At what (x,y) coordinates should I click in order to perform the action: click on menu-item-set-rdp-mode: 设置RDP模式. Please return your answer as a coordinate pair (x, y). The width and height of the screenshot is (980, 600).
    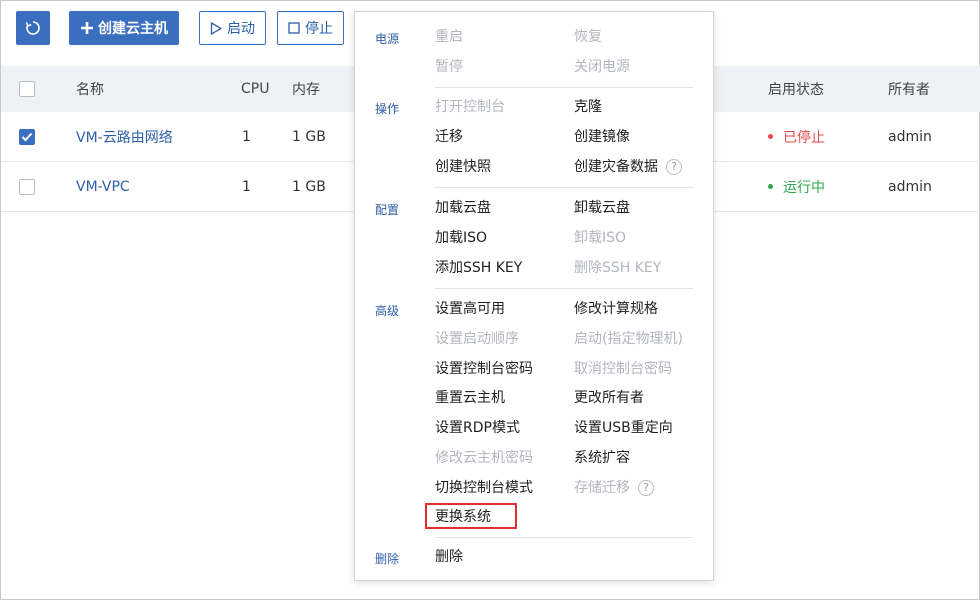
    Looking at the image, I should click on (477, 428).